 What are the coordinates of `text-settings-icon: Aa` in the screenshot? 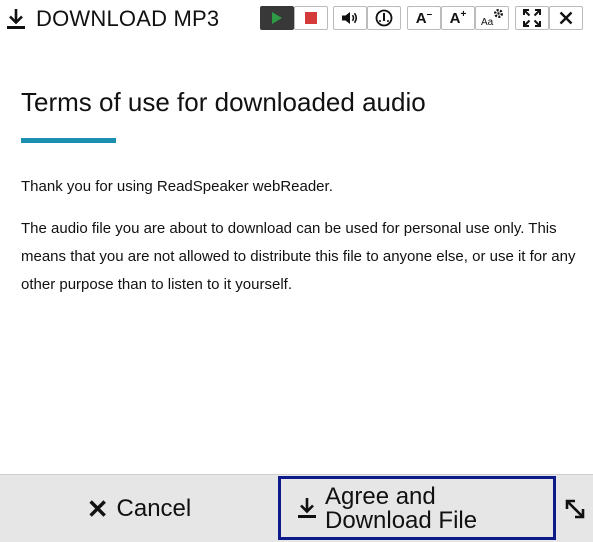 It's located at (492, 18).